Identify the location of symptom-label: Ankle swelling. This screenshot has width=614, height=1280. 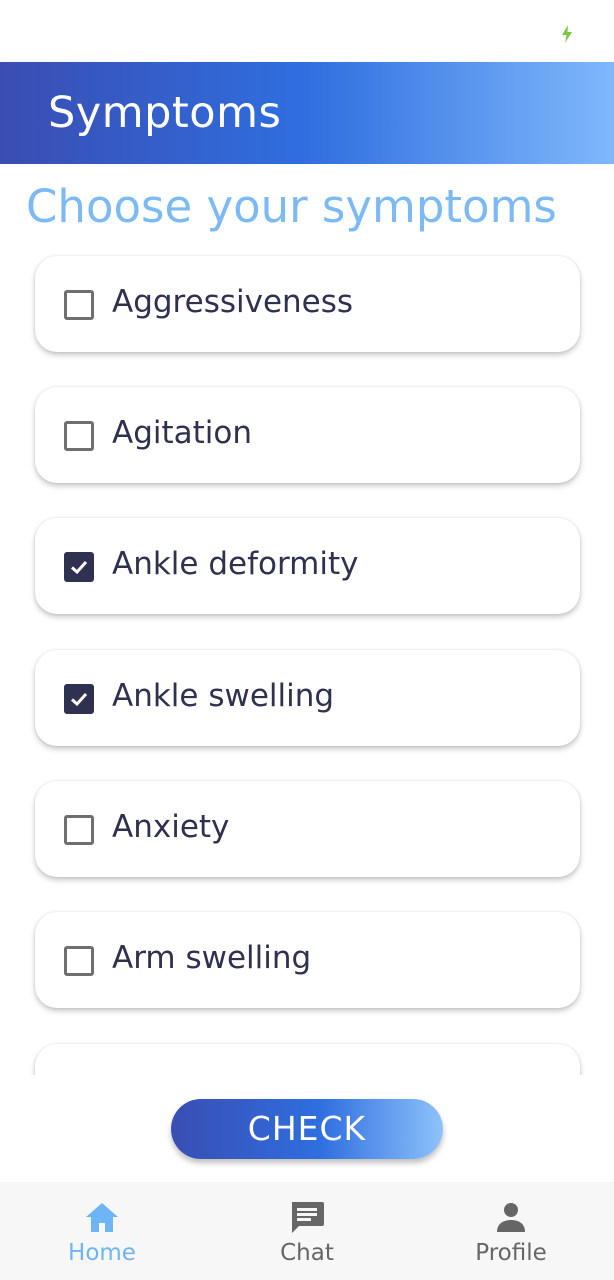
(223, 696).